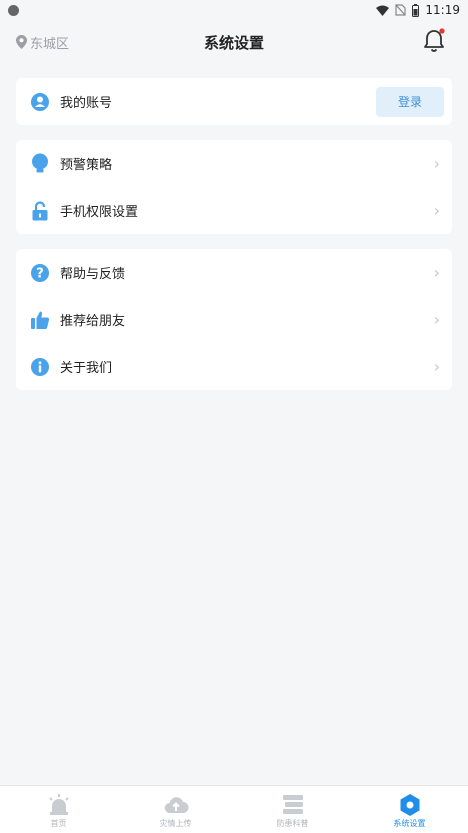 Image resolution: width=468 pixels, height=833 pixels. Describe the element at coordinates (40, 210) in the screenshot. I see `unlock-icon` at that location.